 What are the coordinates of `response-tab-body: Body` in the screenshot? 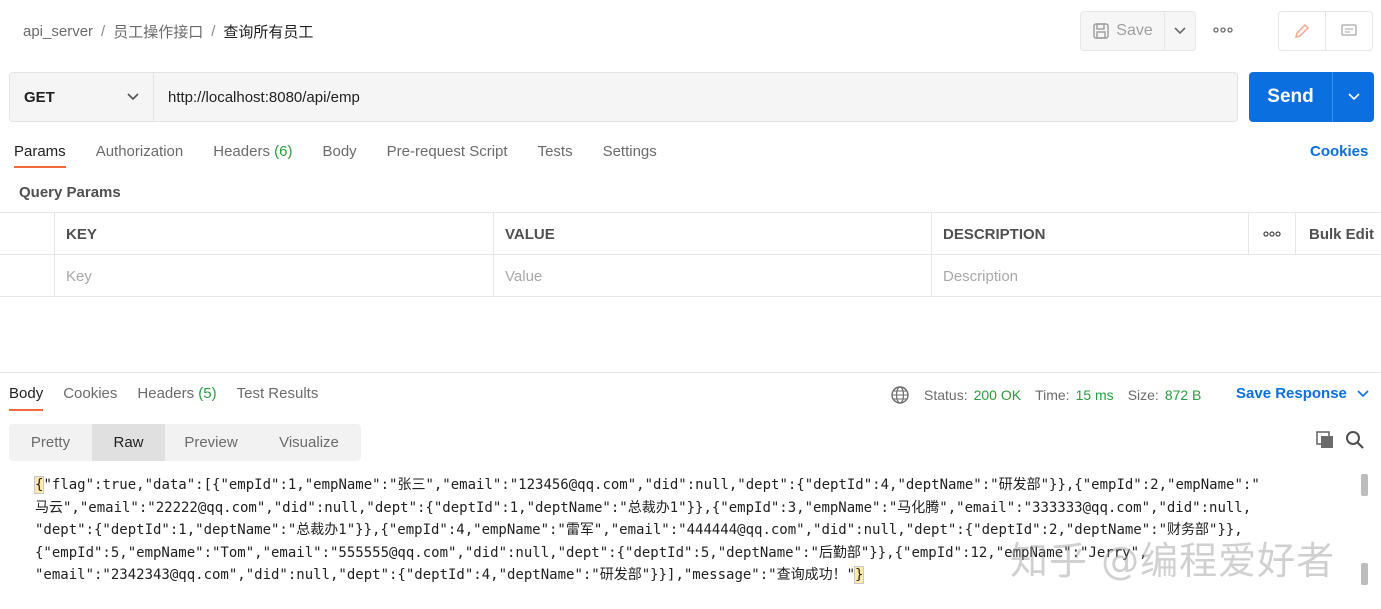 It's located at (26, 398).